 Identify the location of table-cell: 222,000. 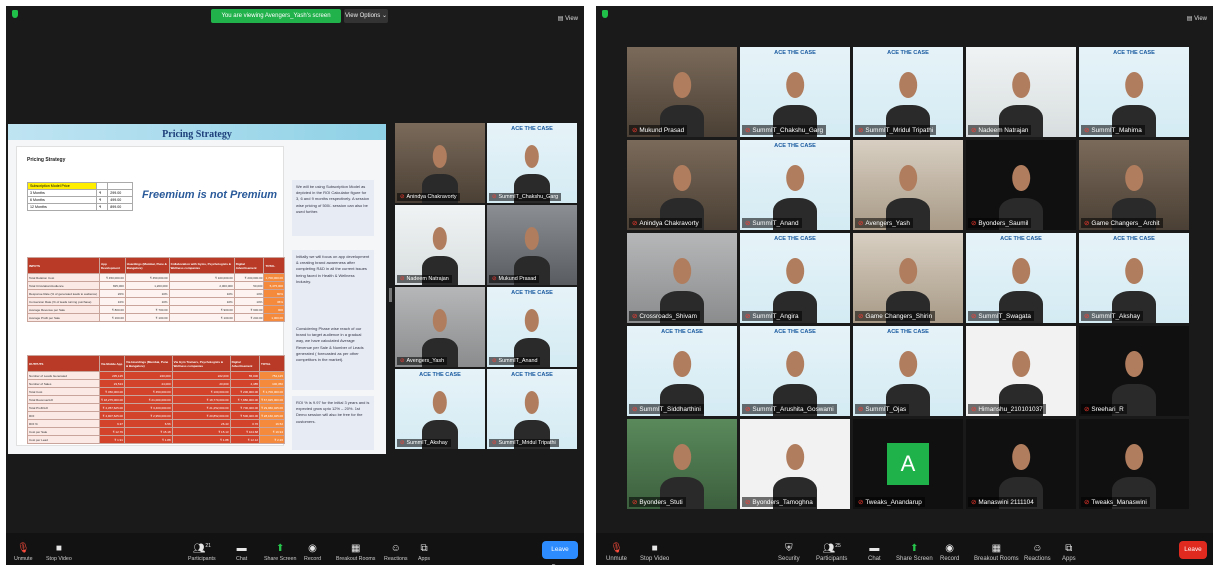
(201, 375).